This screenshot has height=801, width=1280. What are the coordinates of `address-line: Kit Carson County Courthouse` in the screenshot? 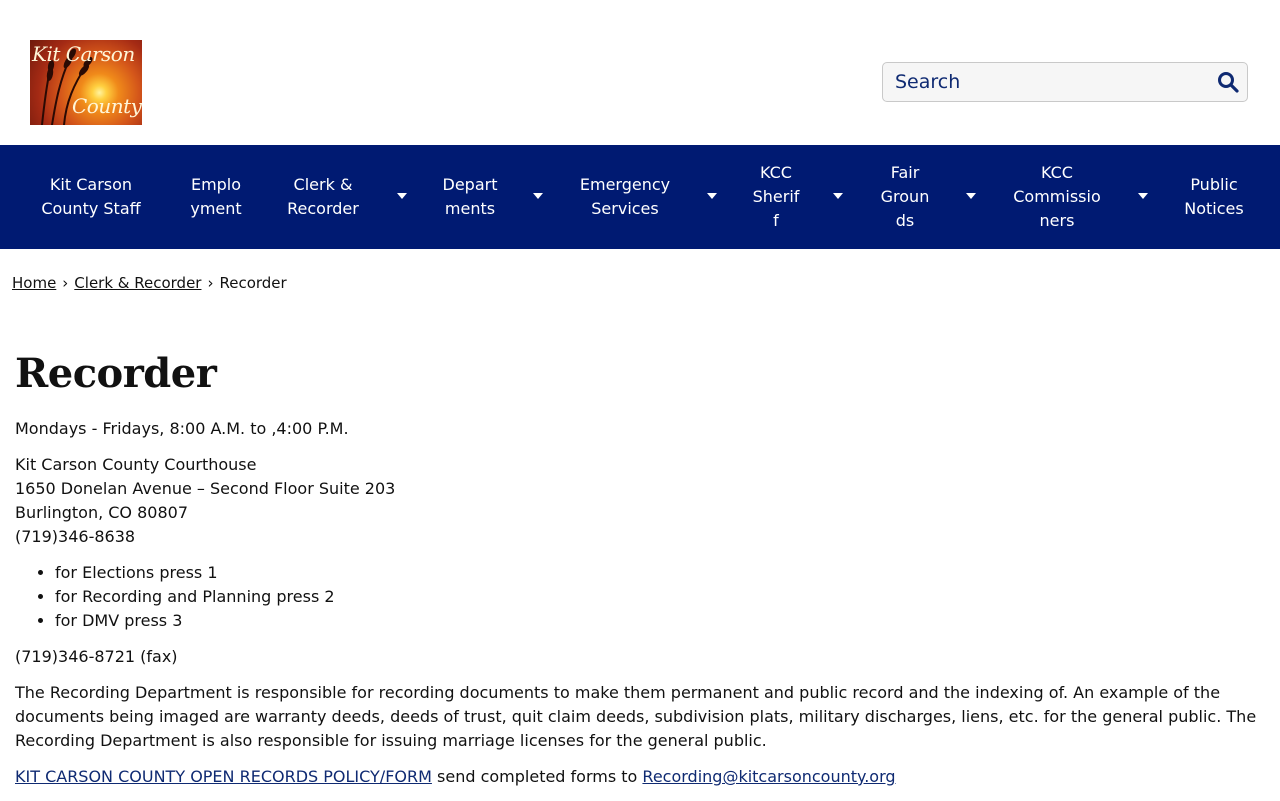 It's located at (136, 464).